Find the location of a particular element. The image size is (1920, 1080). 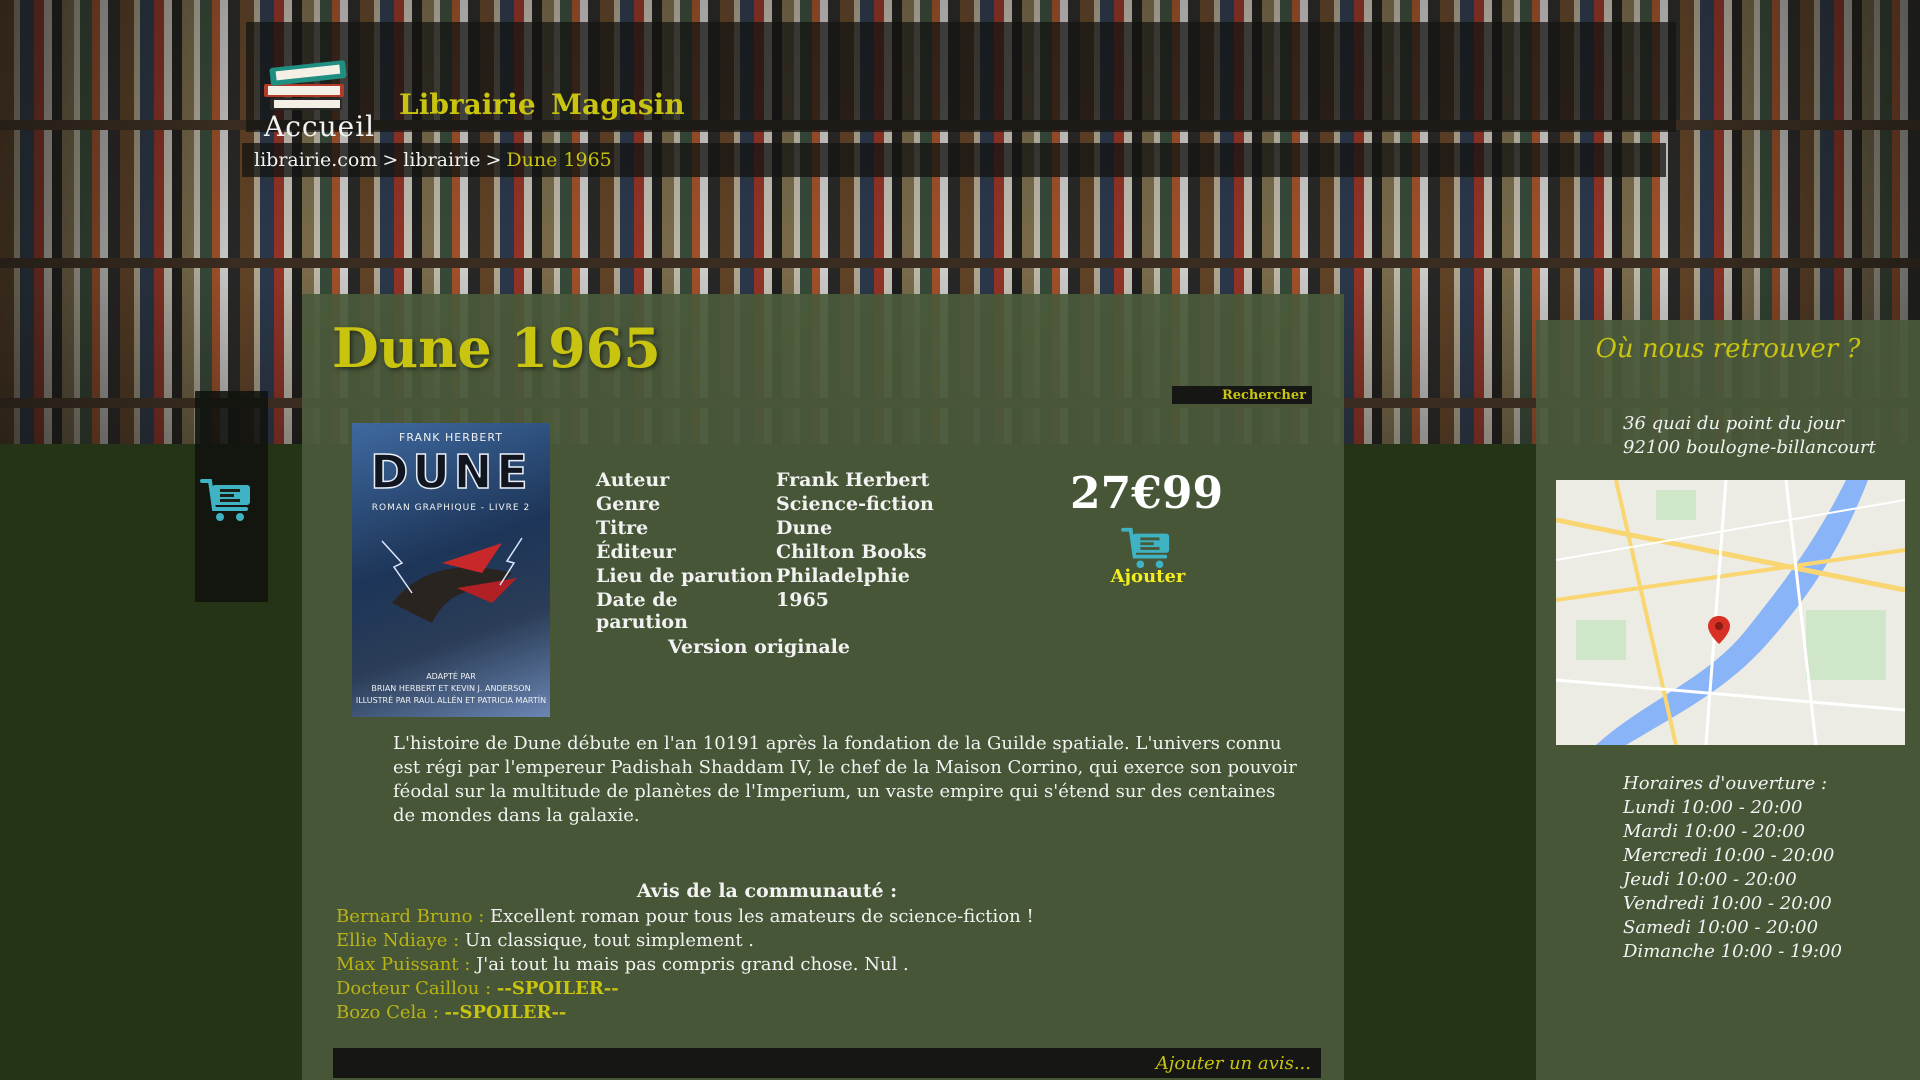

spec-label: Genre is located at coordinates (628, 504).